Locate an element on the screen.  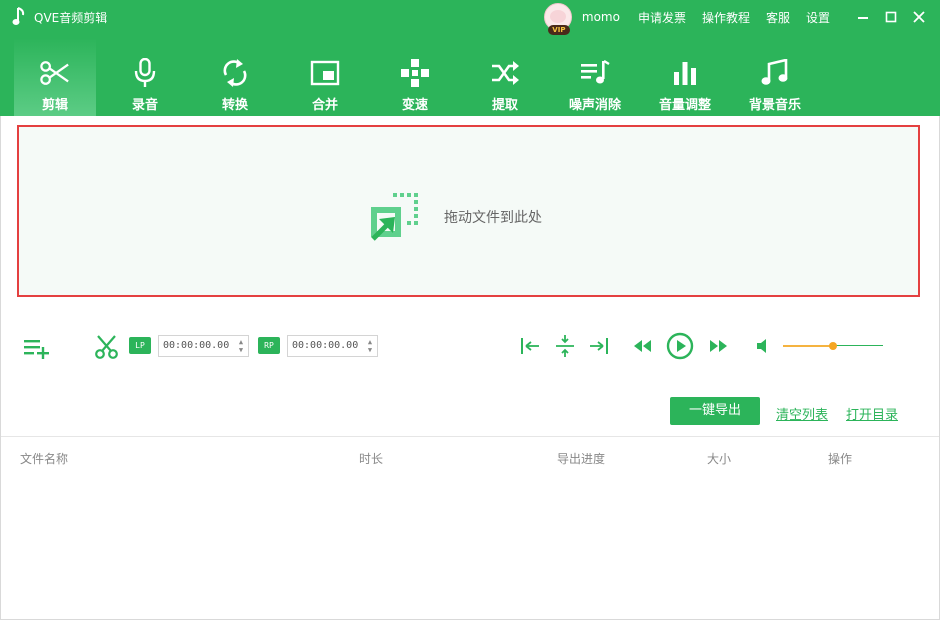
nav-tab-record: 录音 is located at coordinates (145, 77).